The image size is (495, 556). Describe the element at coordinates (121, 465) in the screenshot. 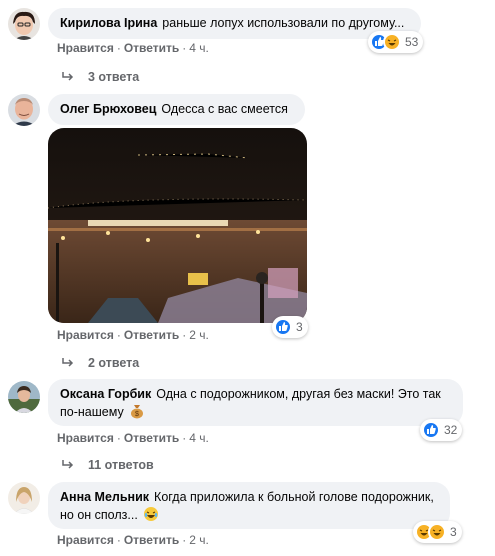

I see `replies-count: 11 ответов` at that location.